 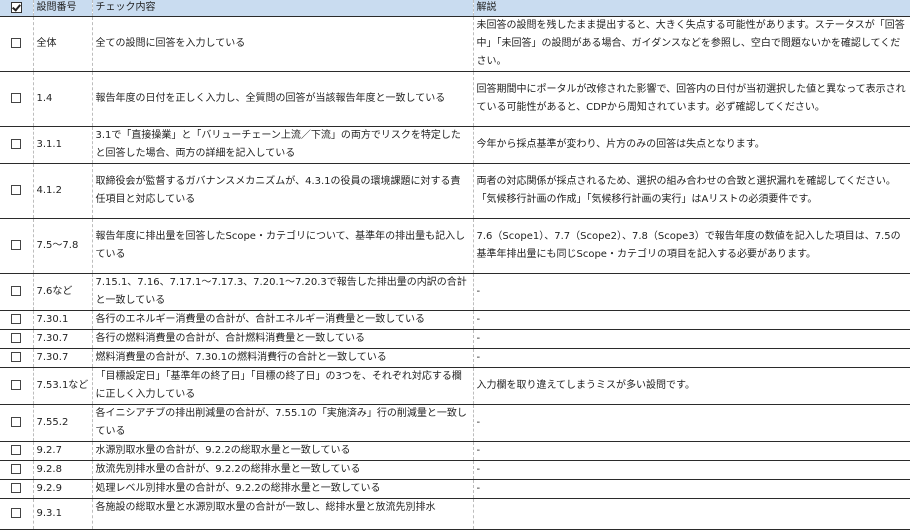 I want to click on question-number: 7.5～7.8, so click(x=63, y=246).